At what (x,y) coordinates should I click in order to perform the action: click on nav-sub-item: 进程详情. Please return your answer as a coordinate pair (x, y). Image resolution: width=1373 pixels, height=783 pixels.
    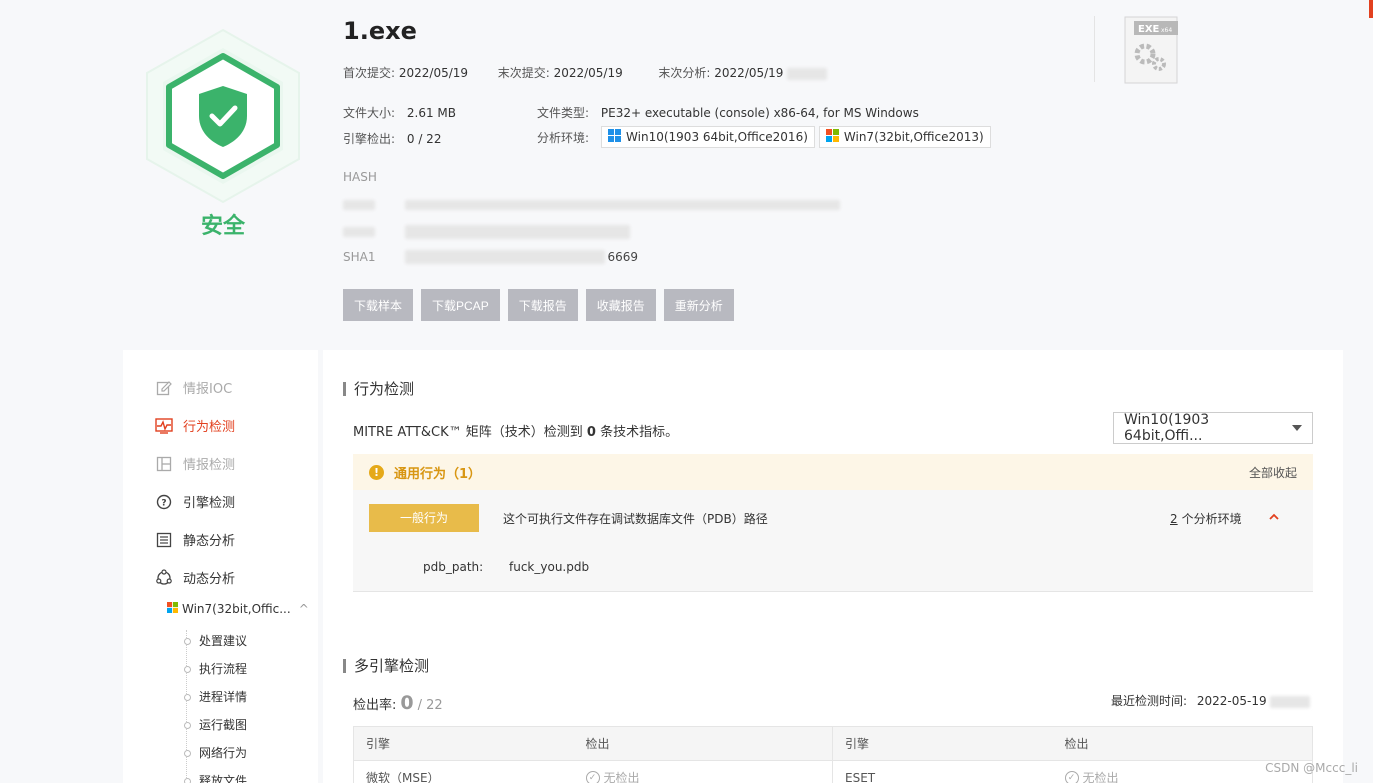
    Looking at the image, I should click on (215, 700).